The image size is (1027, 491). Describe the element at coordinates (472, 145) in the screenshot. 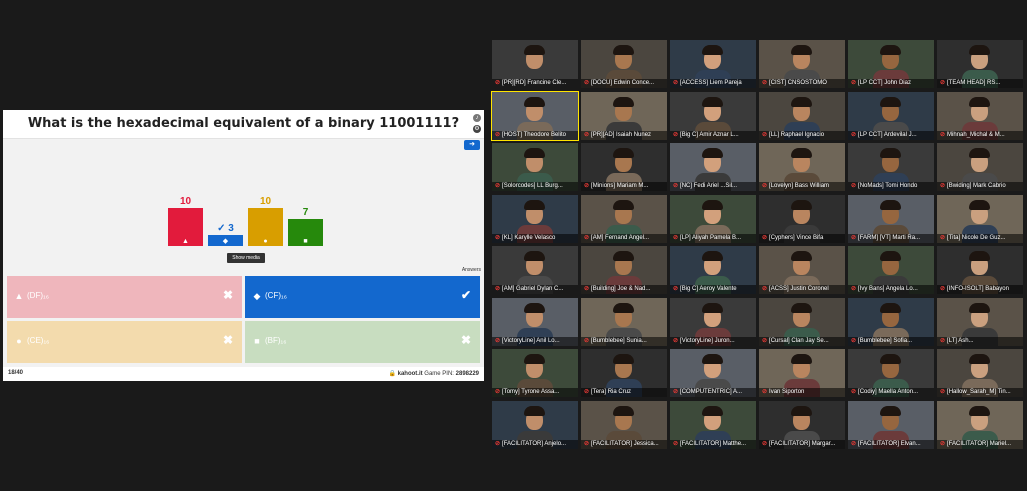

I see `next-button: ➜` at that location.